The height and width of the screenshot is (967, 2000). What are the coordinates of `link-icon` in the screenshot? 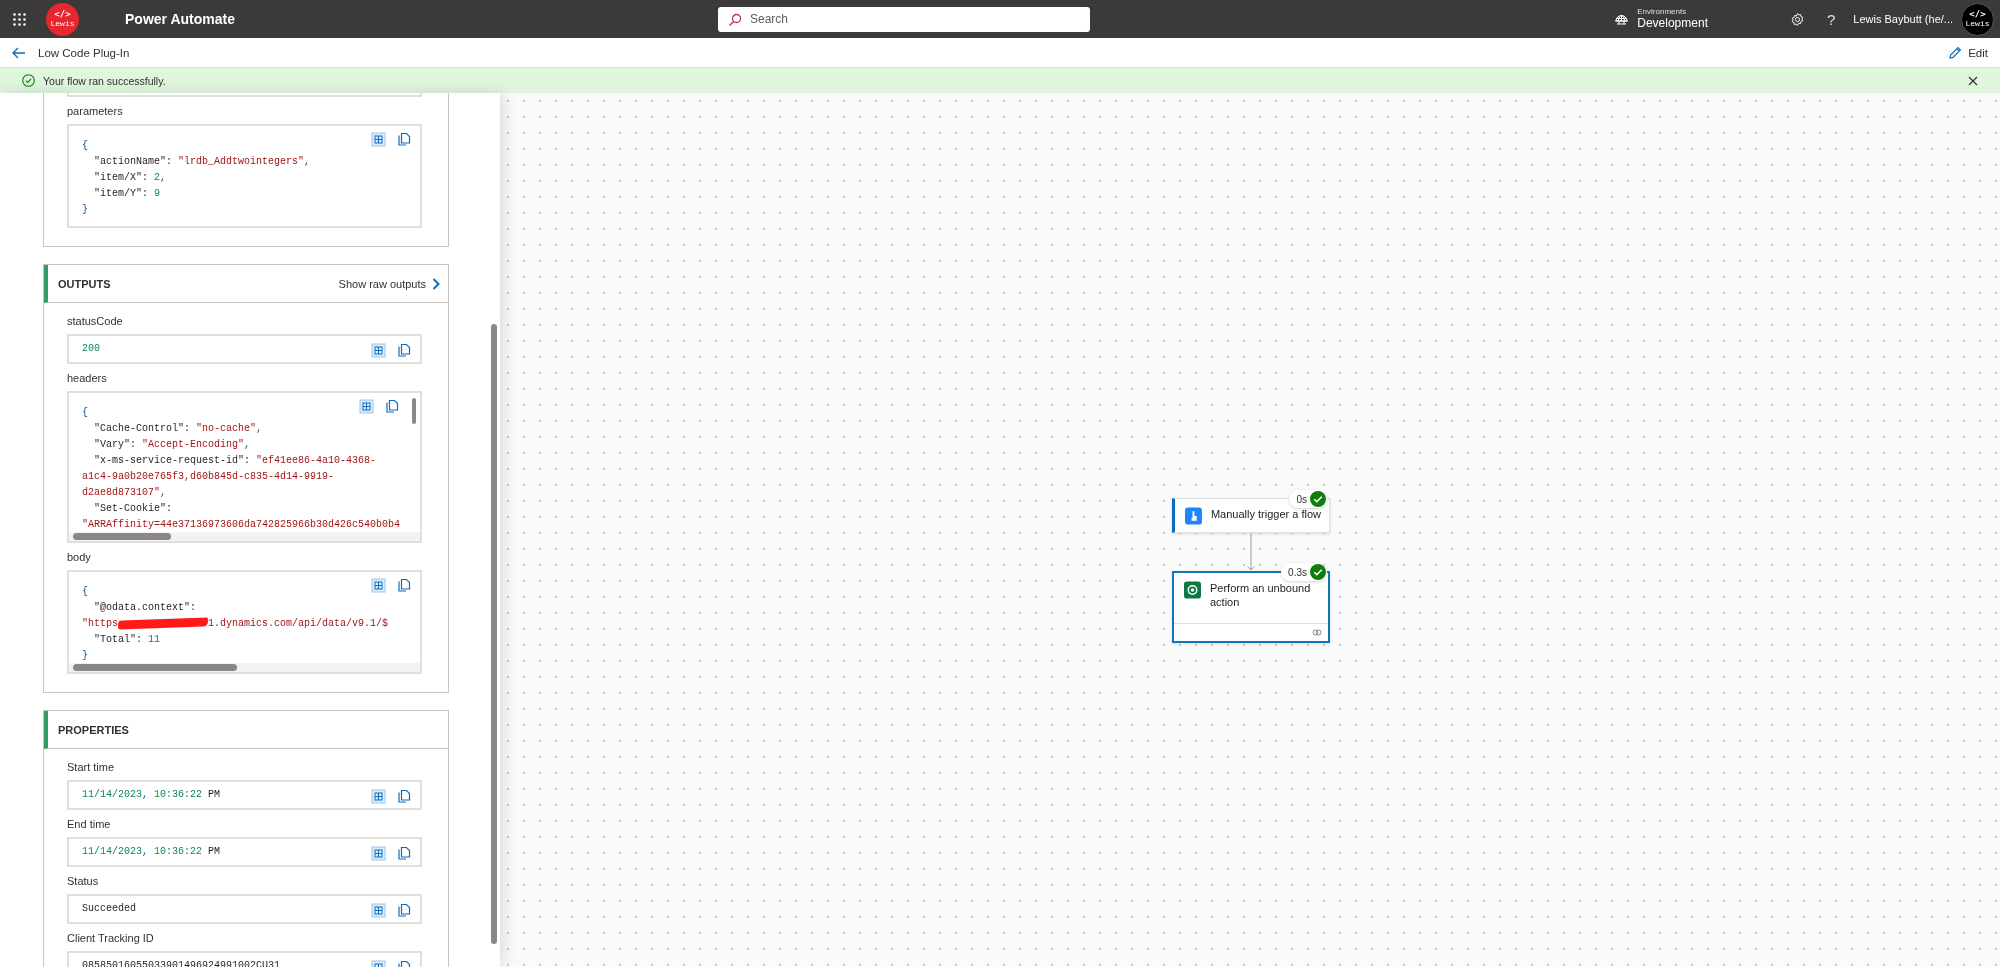 It's located at (1317, 632).